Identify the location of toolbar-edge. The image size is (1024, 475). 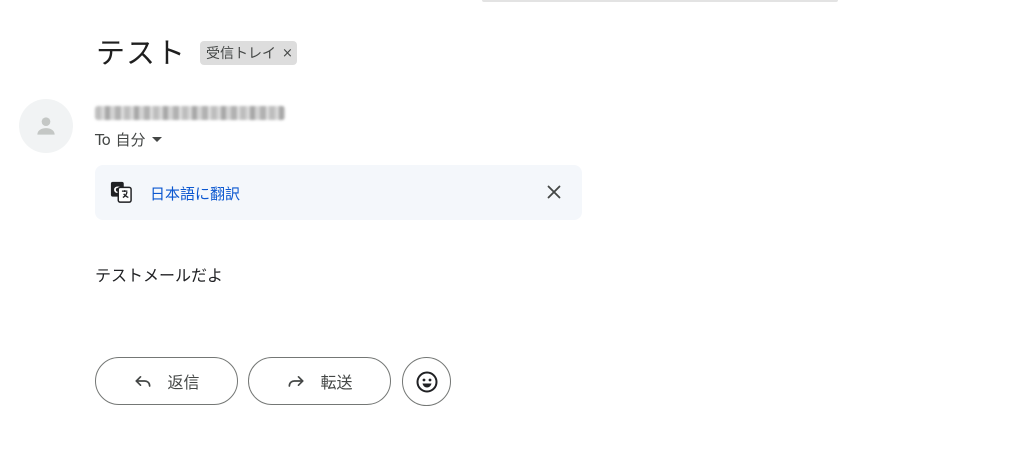
(660, 1).